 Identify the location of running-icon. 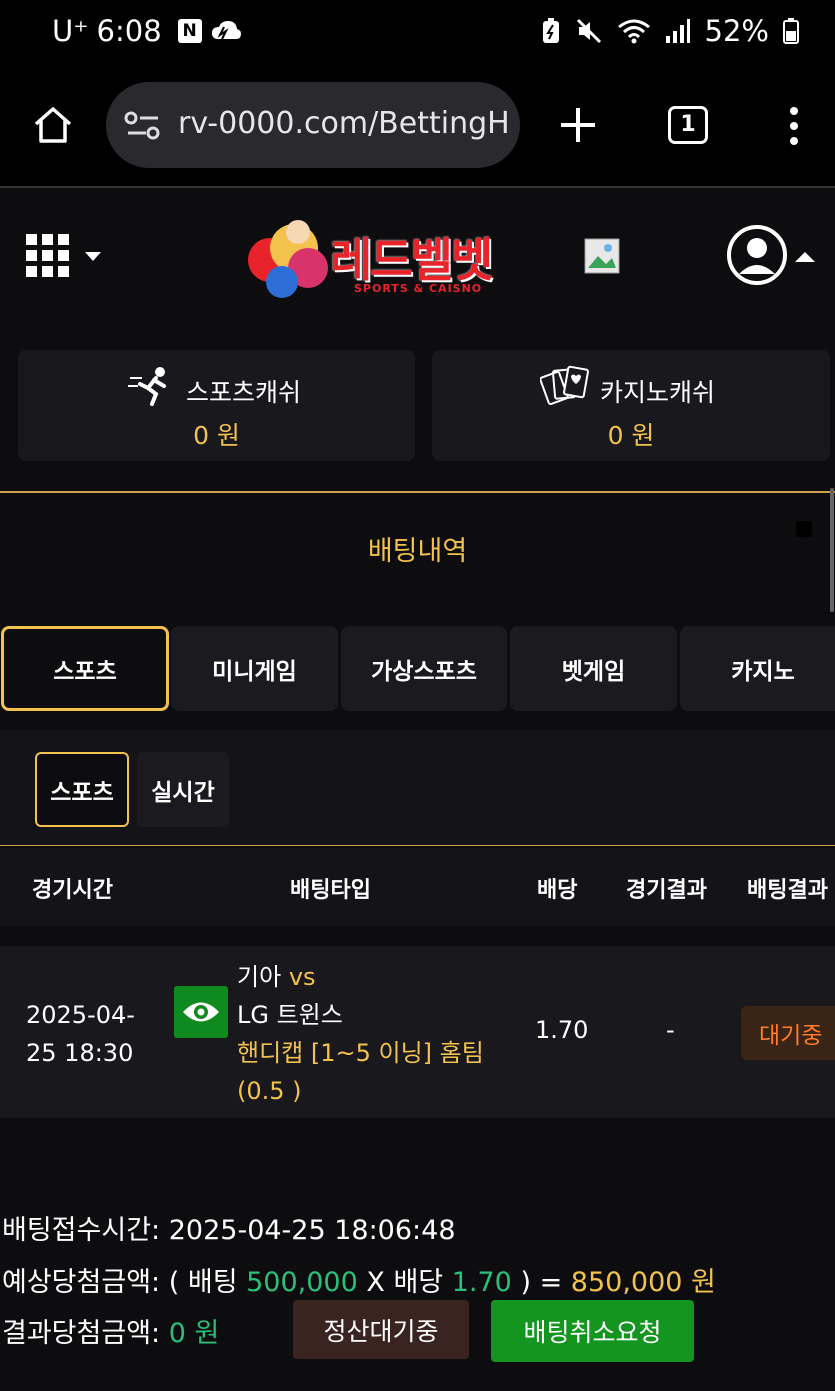
(147, 386).